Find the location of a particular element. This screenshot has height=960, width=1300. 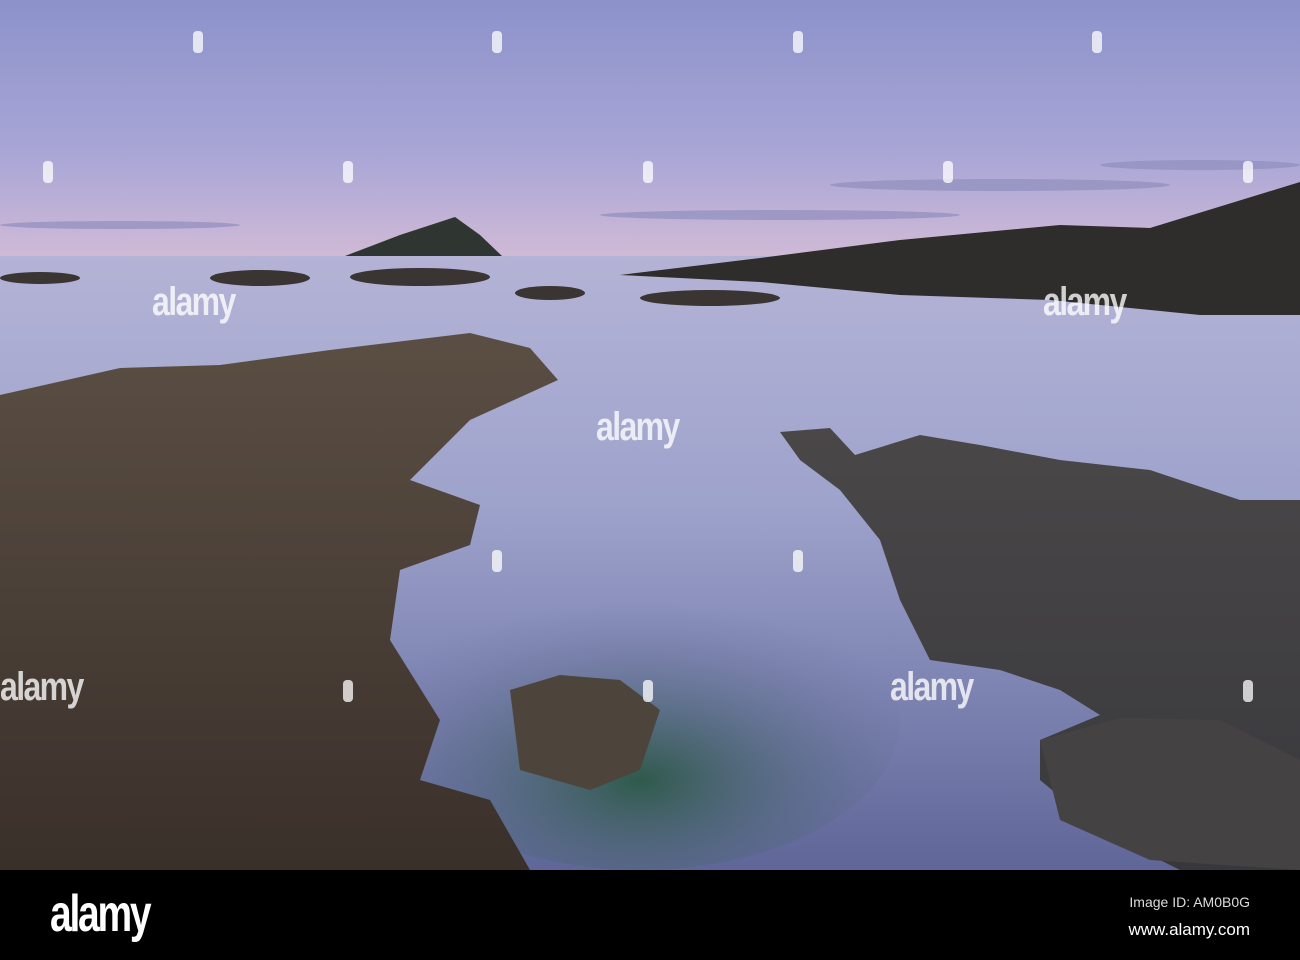

site-url: www.alamy.com is located at coordinates (1189, 930).